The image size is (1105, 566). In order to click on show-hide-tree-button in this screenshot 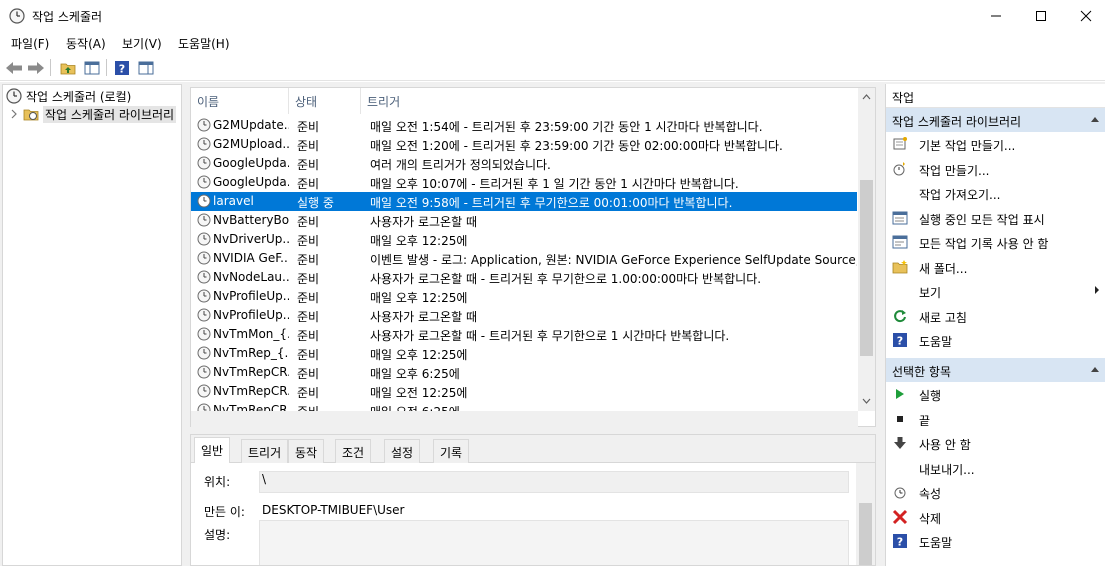, I will do `click(92, 68)`.